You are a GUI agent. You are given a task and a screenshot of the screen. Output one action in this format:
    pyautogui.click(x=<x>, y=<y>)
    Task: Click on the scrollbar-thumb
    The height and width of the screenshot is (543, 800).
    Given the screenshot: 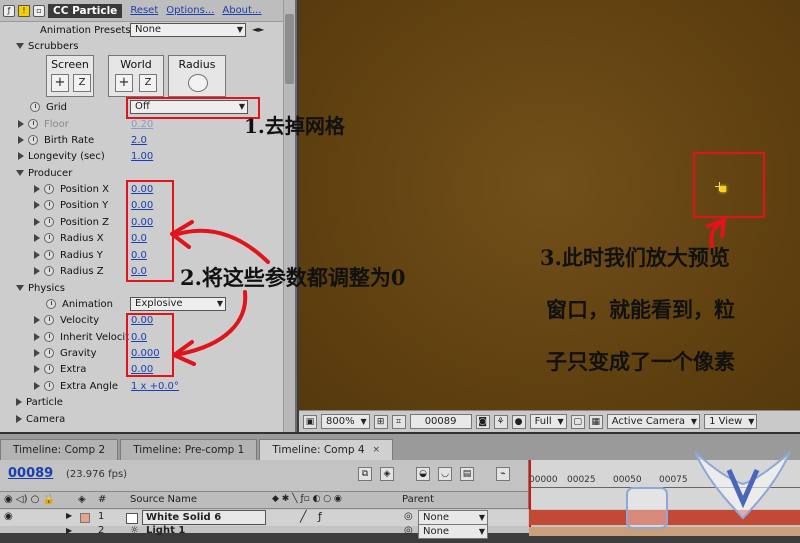 What is the action you would take?
    pyautogui.click(x=289, y=49)
    